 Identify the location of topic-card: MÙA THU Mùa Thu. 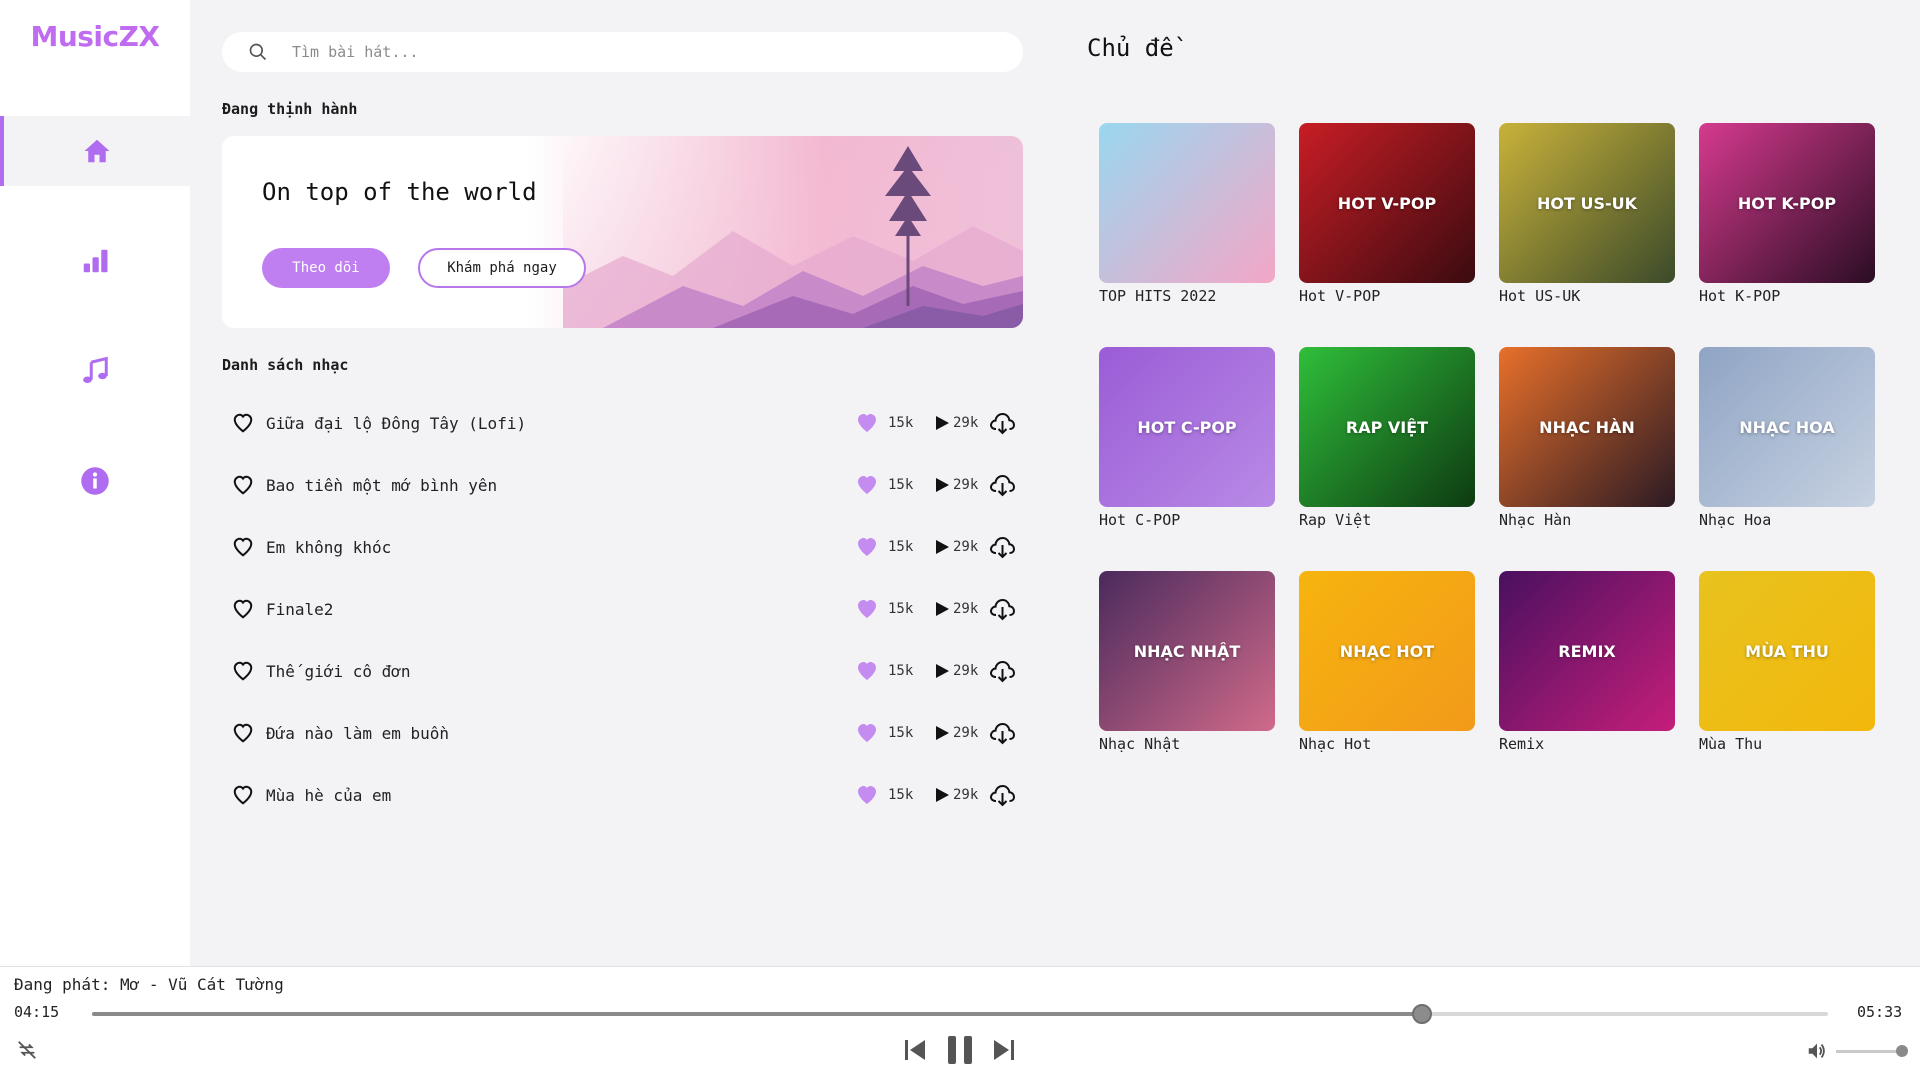
(1787, 662).